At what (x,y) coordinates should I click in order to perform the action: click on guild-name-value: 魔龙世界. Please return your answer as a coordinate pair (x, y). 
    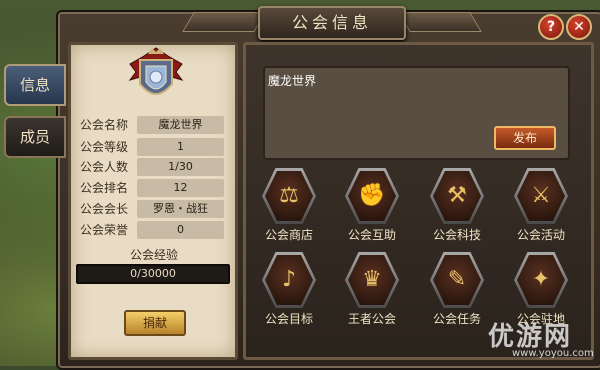
    Looking at the image, I should click on (180, 125).